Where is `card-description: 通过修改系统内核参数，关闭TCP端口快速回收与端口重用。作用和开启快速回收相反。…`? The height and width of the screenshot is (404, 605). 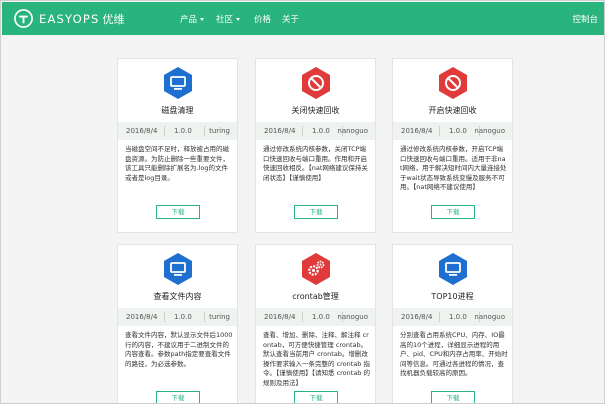 card-description: 通过修改系统内核参数，关闭TCP端口快速回收与端口重用。作用和开启快速回收相反。… is located at coordinates (315, 163).